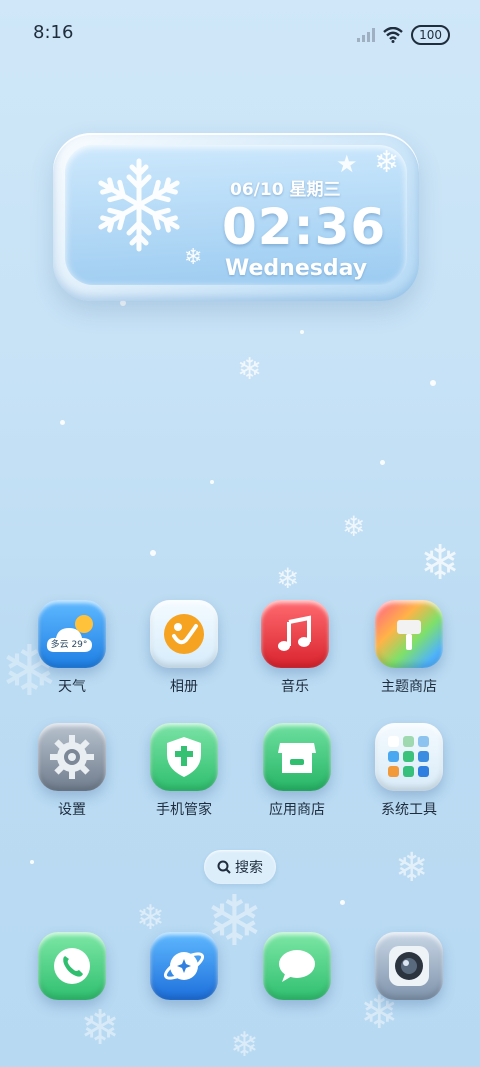  I want to click on weather-icon: 多云 29°, so click(72, 634).